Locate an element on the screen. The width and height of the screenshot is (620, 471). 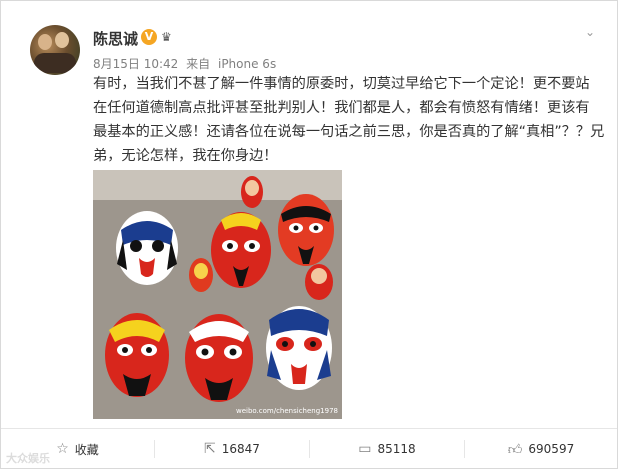
avatar-body is located at coordinates (55, 63).